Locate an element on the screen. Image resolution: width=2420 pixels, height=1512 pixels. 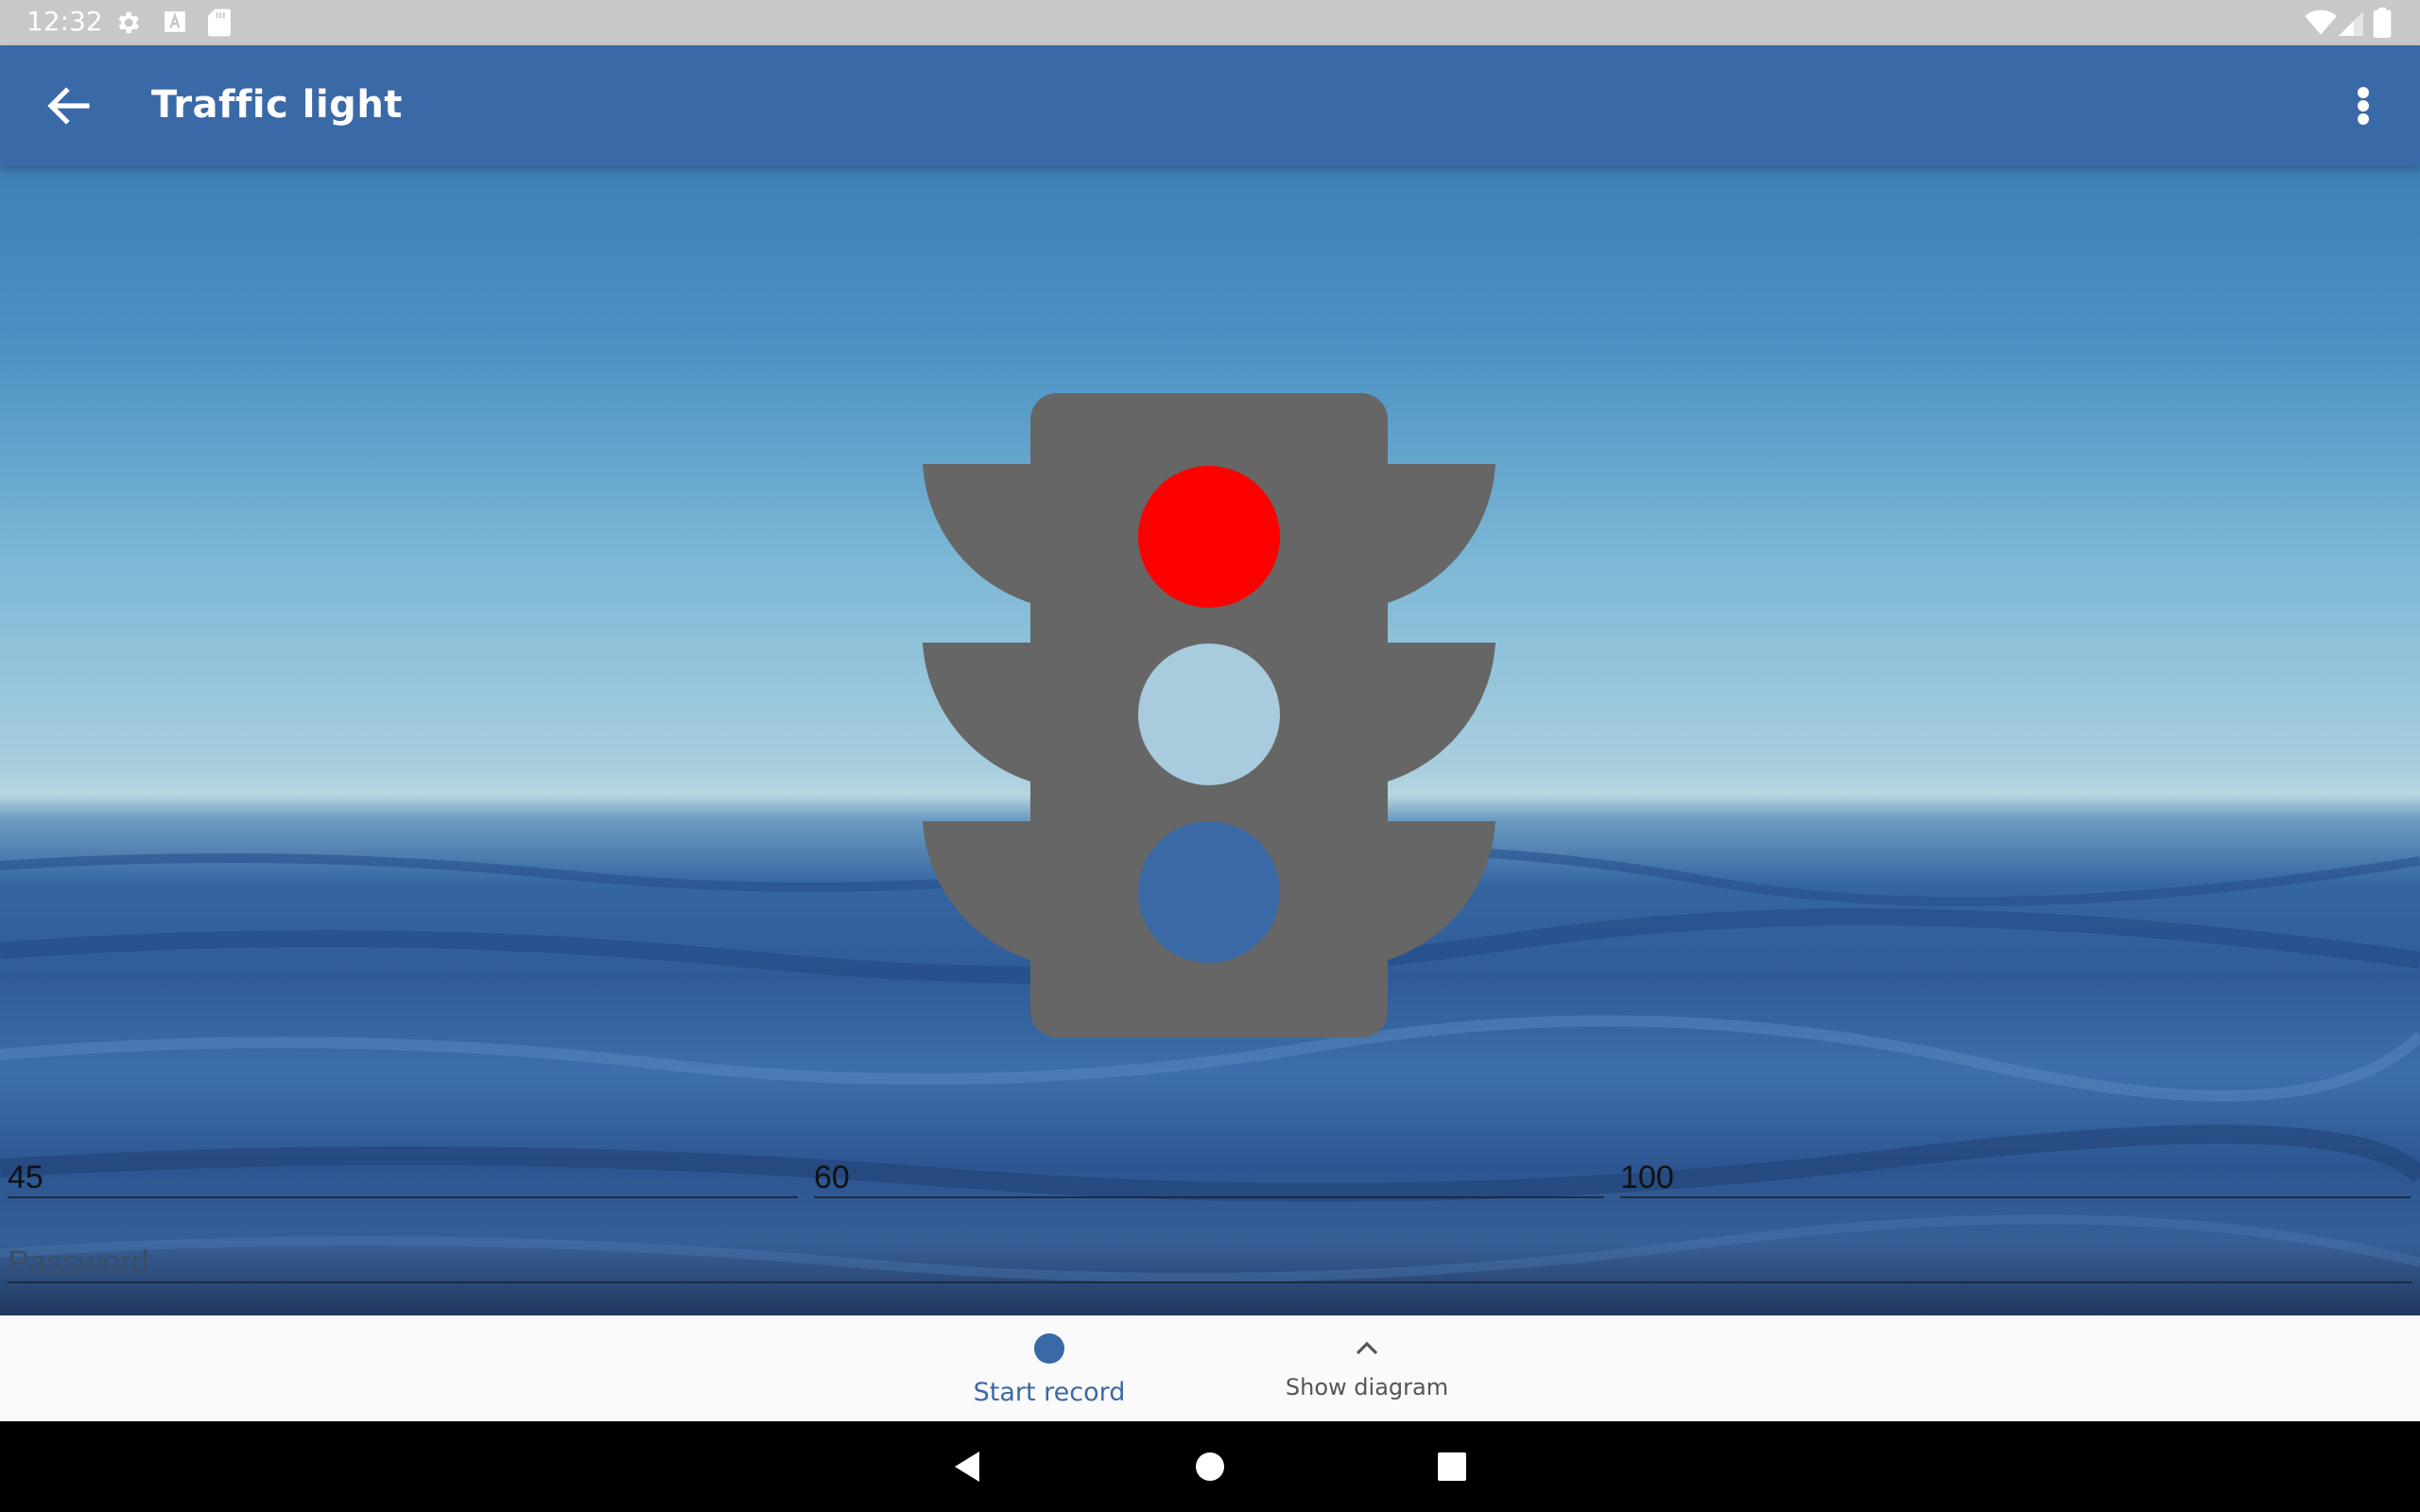
password-field is located at coordinates (1210, 1263).